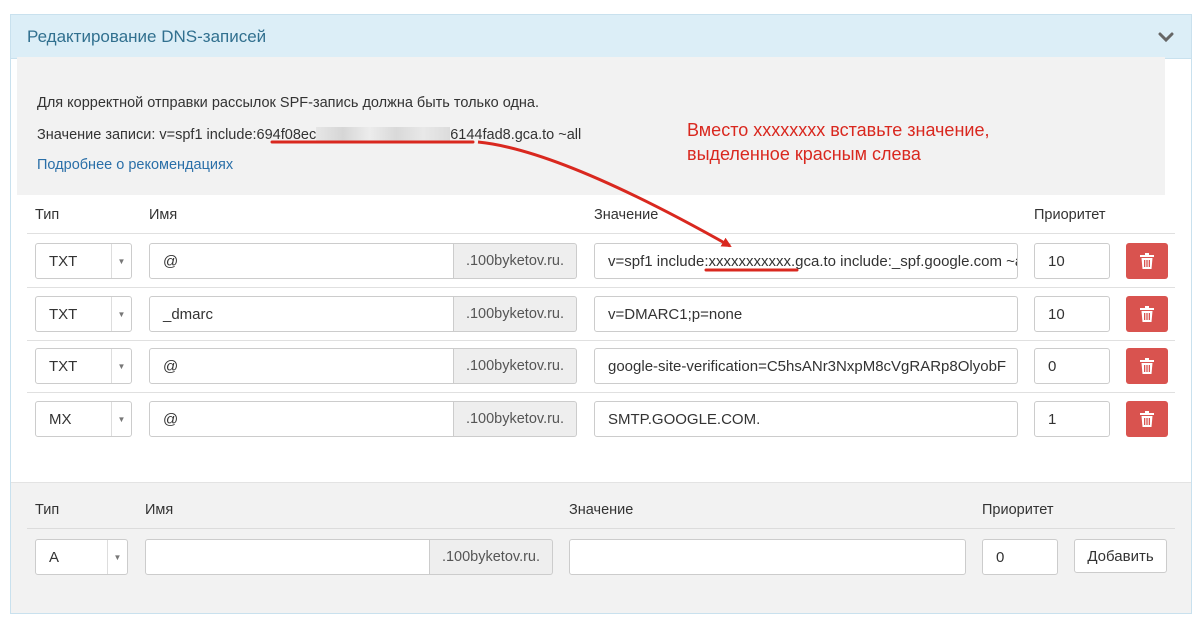  Describe the element at coordinates (806, 419) in the screenshot. I see `record-value-input: SMTP.GOOGLE.COM.` at that location.